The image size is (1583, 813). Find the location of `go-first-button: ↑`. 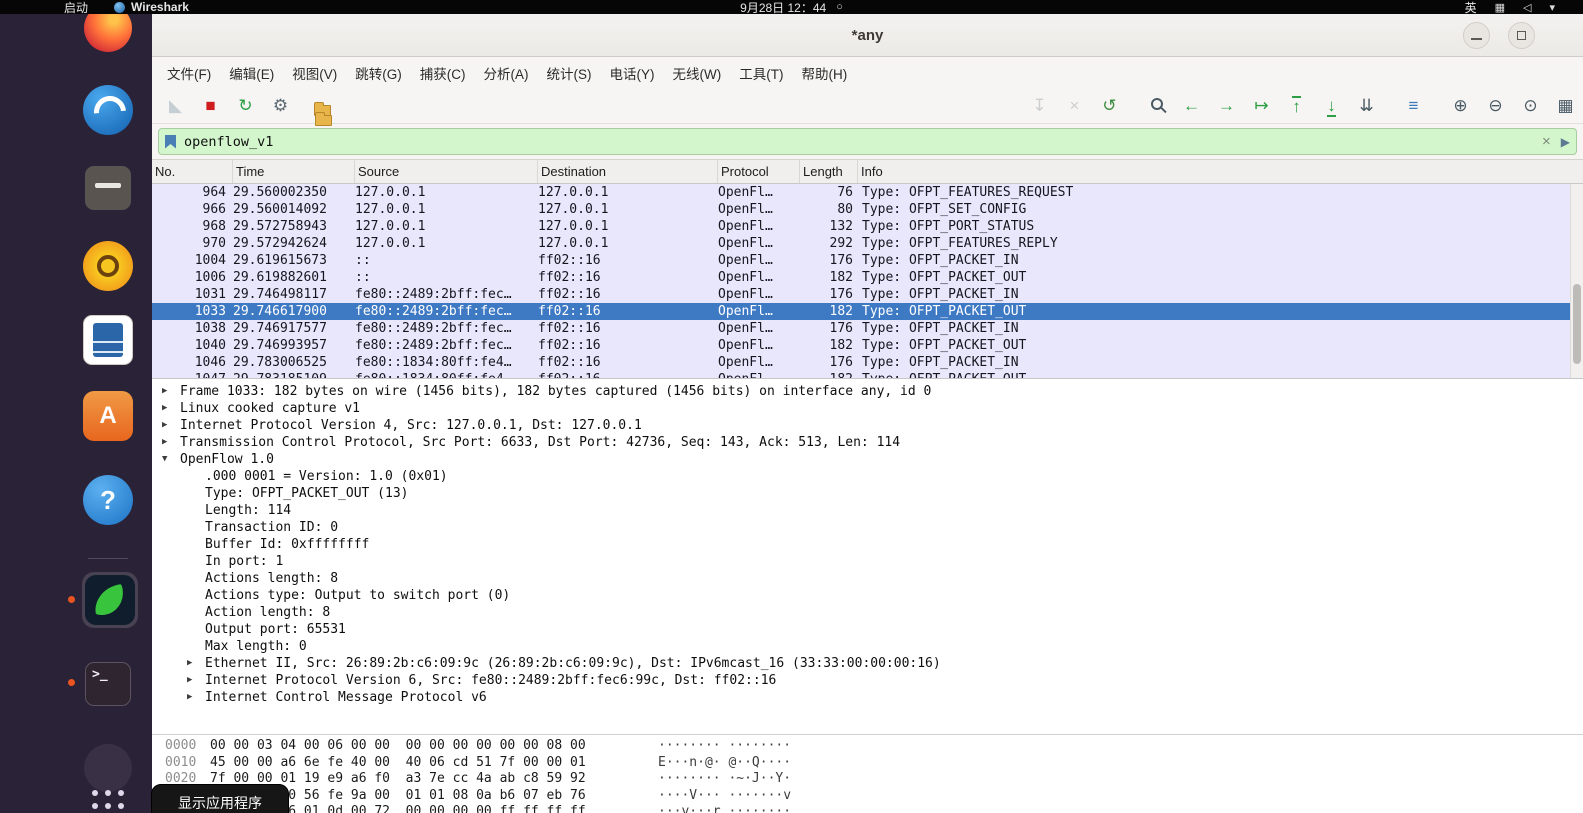

go-first-button: ↑ is located at coordinates (1296, 106).